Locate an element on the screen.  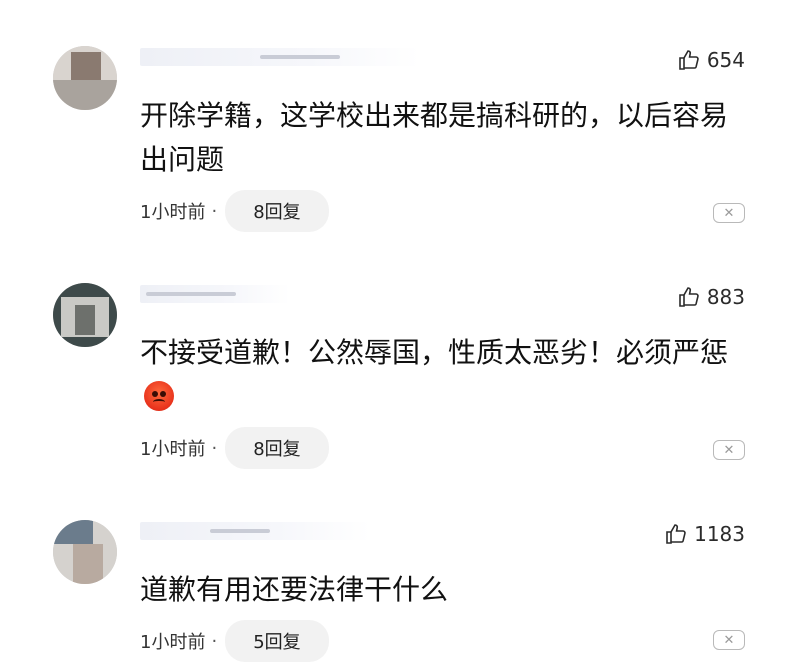
comment-text-body: 不接受道歉！公然辱国，性质太恶劣！必须严惩 is located at coordinates (434, 352).